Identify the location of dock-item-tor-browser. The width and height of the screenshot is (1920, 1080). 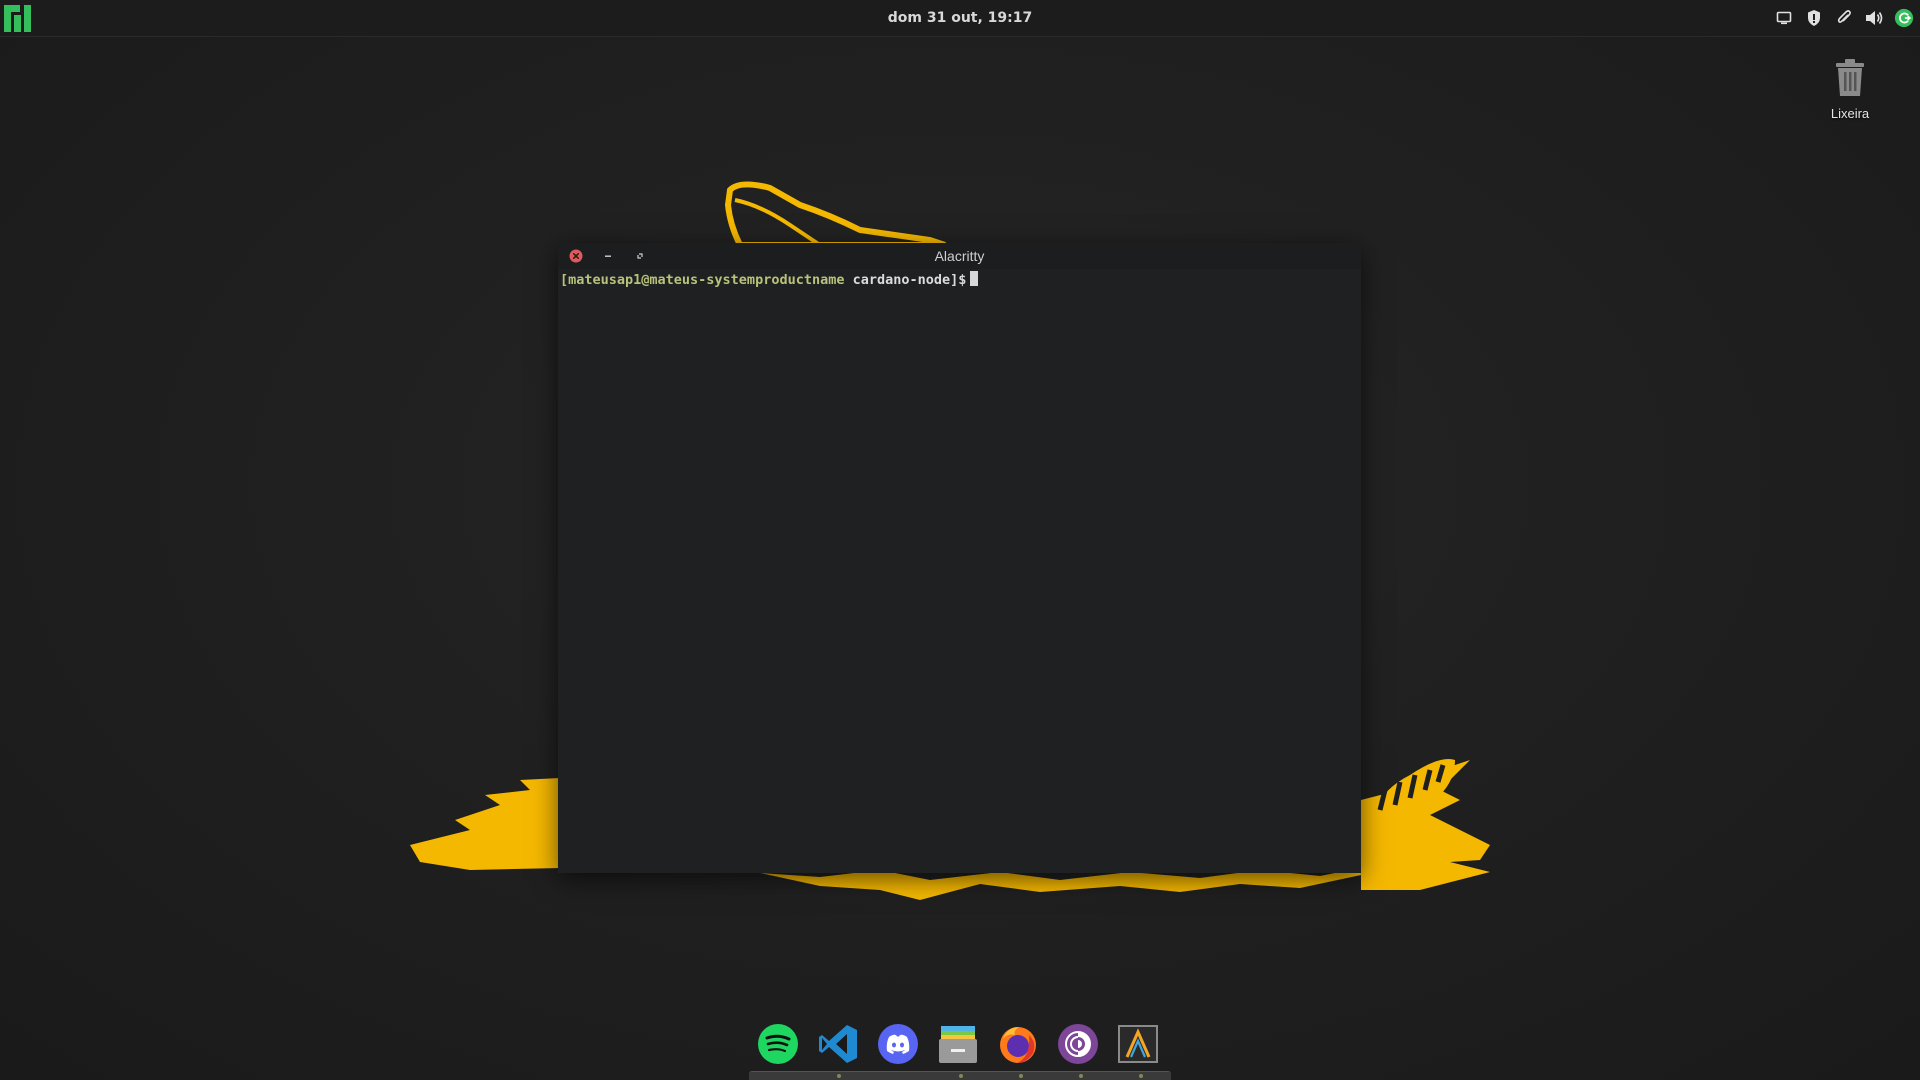
(1078, 1044).